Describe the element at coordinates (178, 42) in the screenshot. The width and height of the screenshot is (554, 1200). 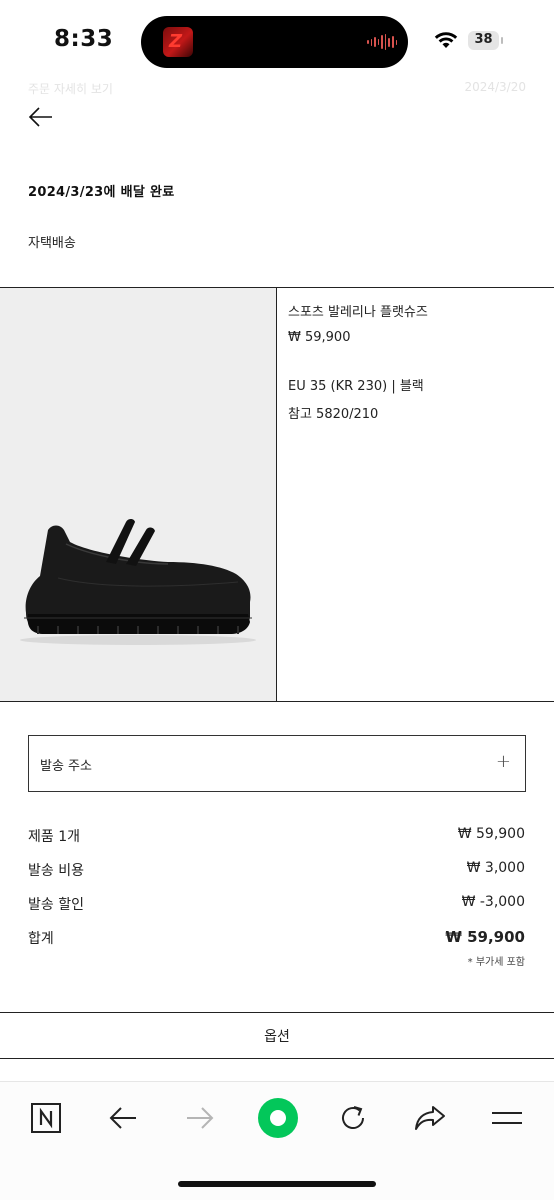
I see `now-playing-icon: Z` at that location.